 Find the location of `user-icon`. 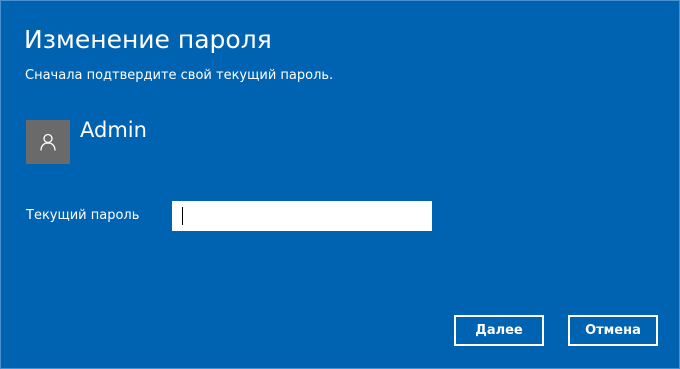

user-icon is located at coordinates (48, 142).